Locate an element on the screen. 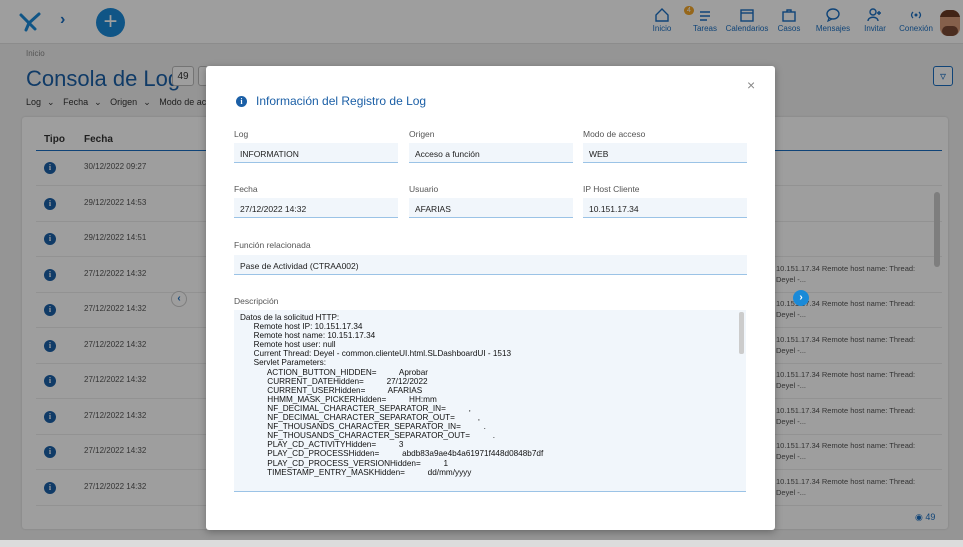  modo-label: Modo de acceso is located at coordinates (614, 134).